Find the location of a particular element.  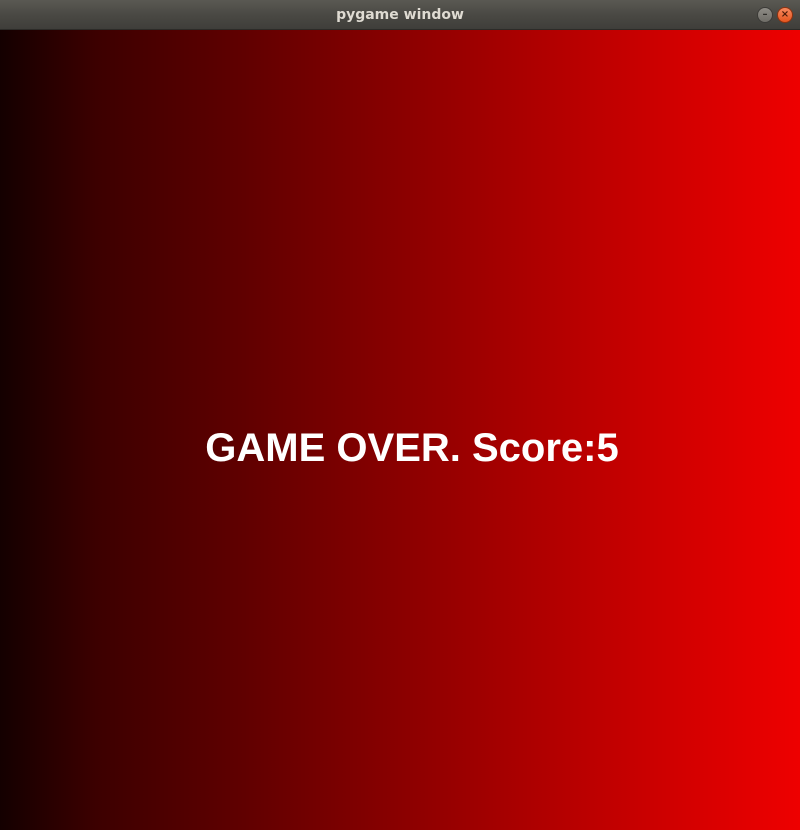

close-button: × is located at coordinates (785, 15).